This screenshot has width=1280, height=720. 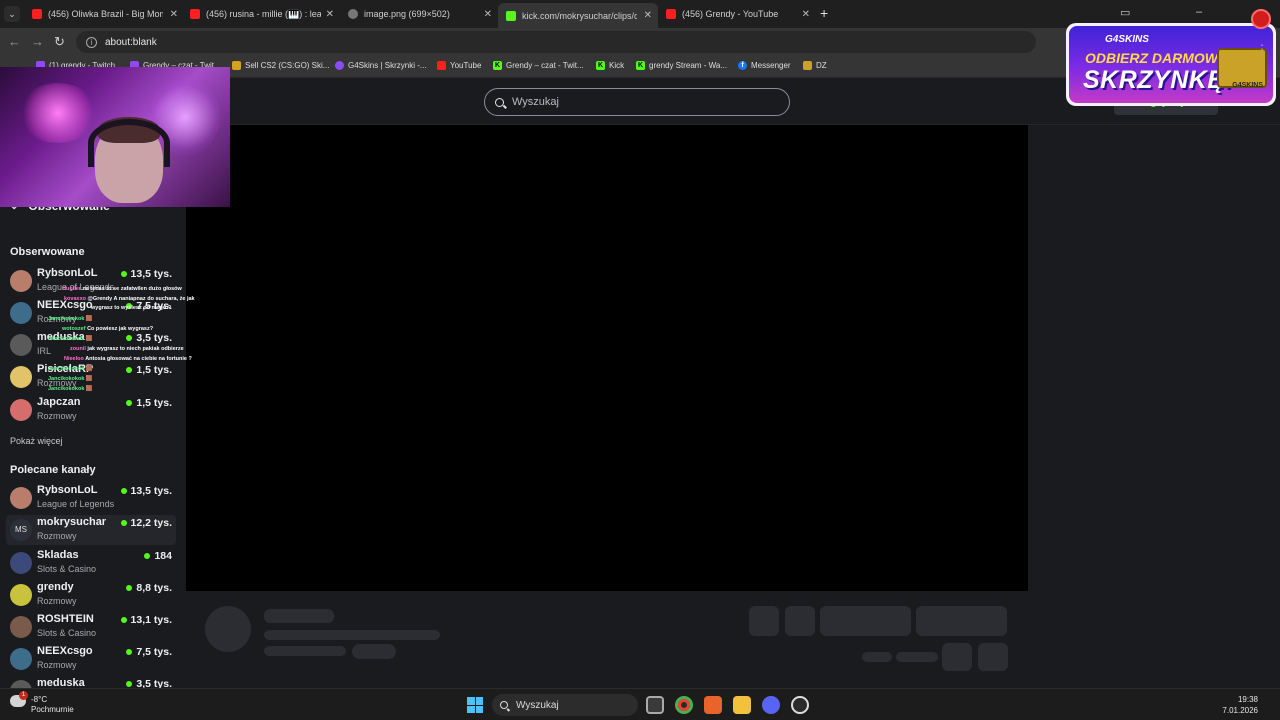 I want to click on search-icon, so click(x=504, y=705).